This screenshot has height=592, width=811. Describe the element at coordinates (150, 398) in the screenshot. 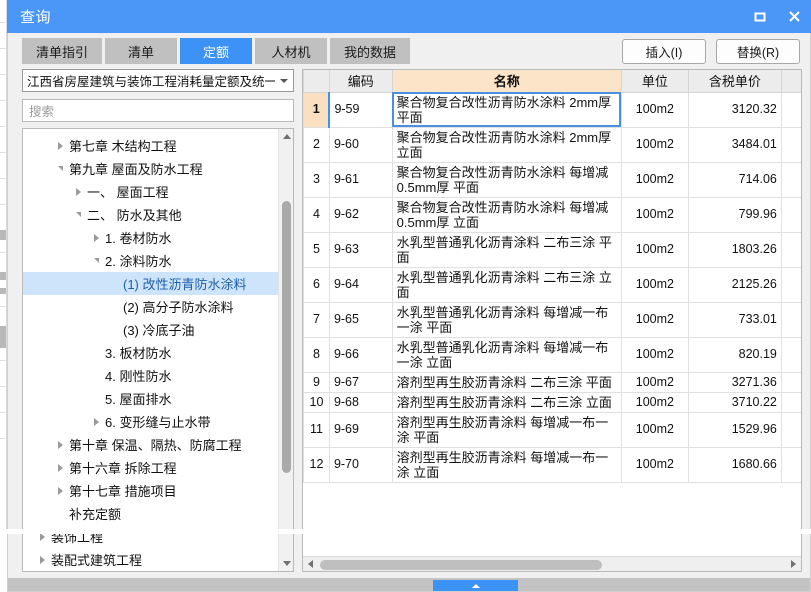

I see `tree-node: 5. 屋面排水` at that location.